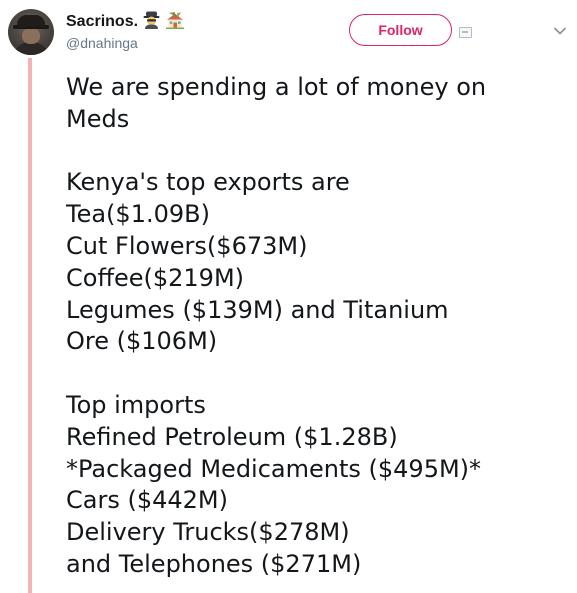  I want to click on avatar-face, so click(31, 36).